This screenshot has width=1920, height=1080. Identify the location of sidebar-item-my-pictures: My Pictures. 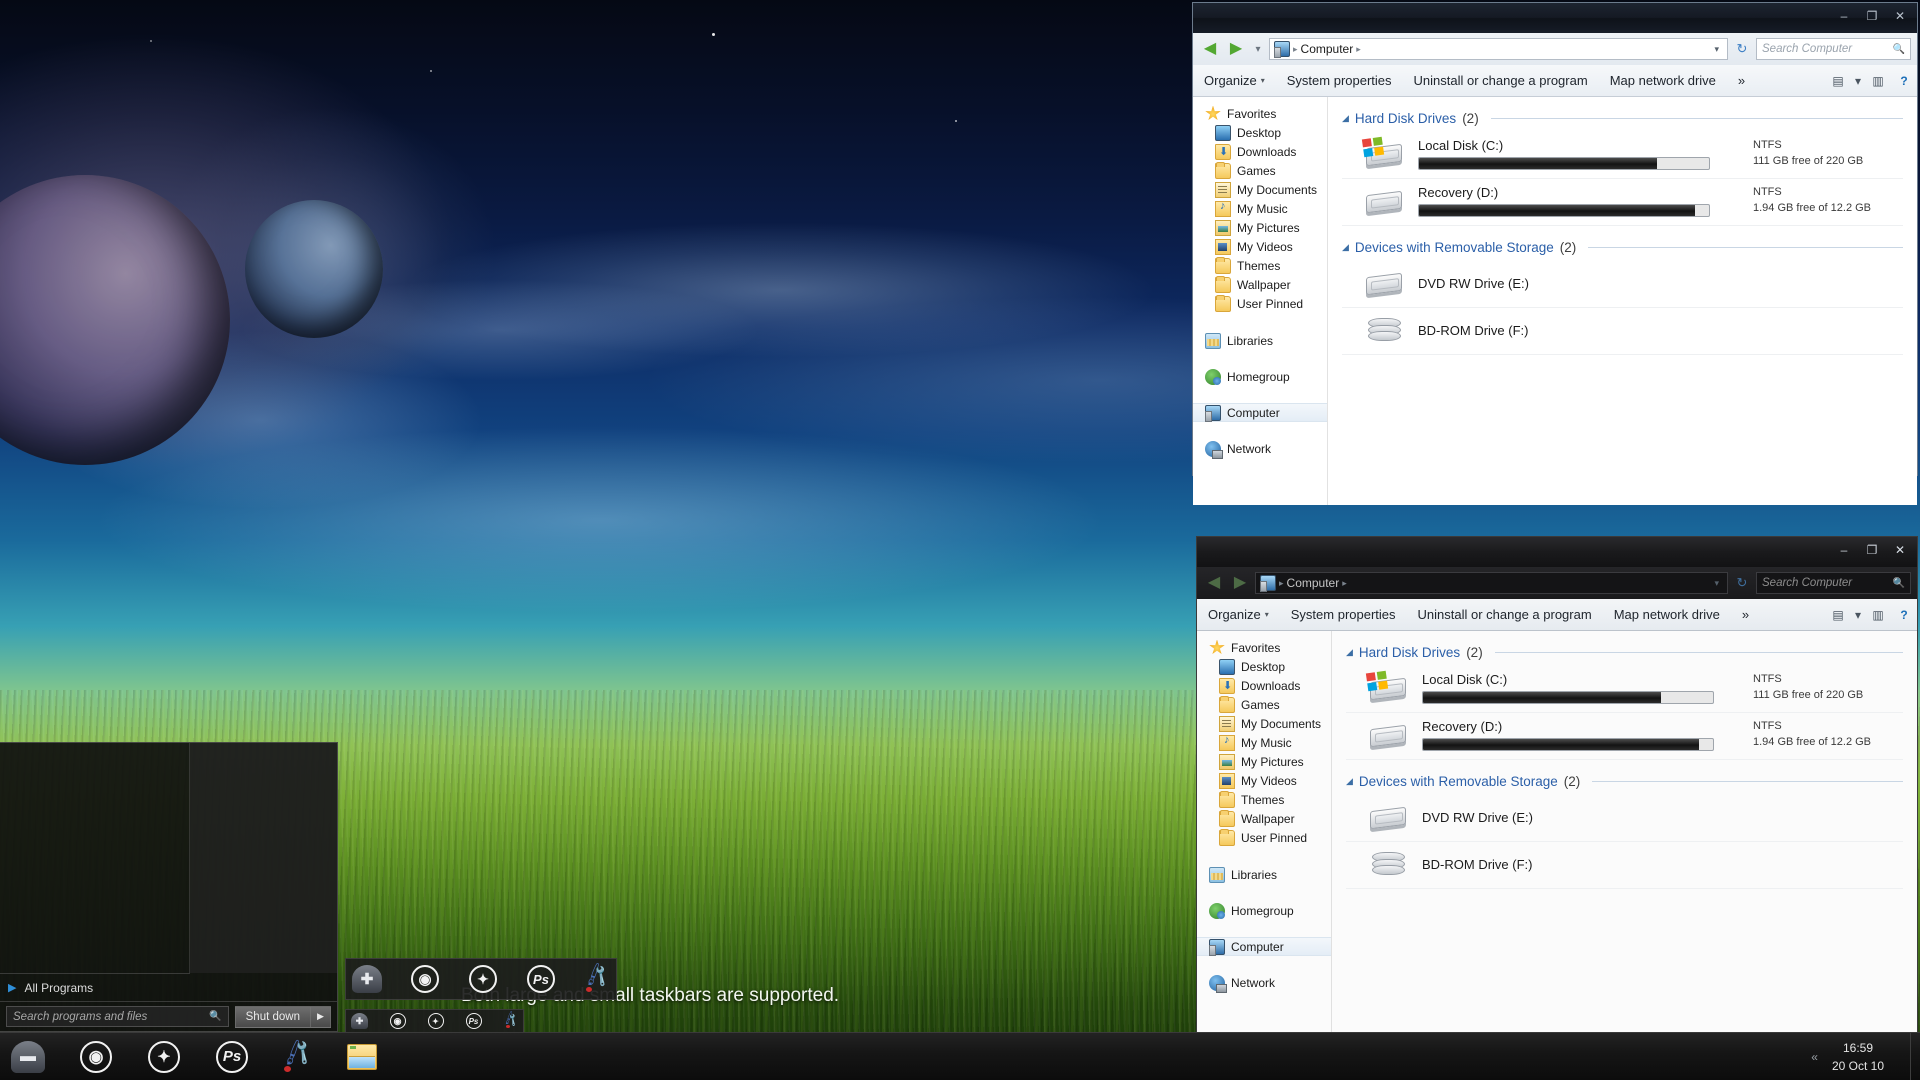
(1264, 761).